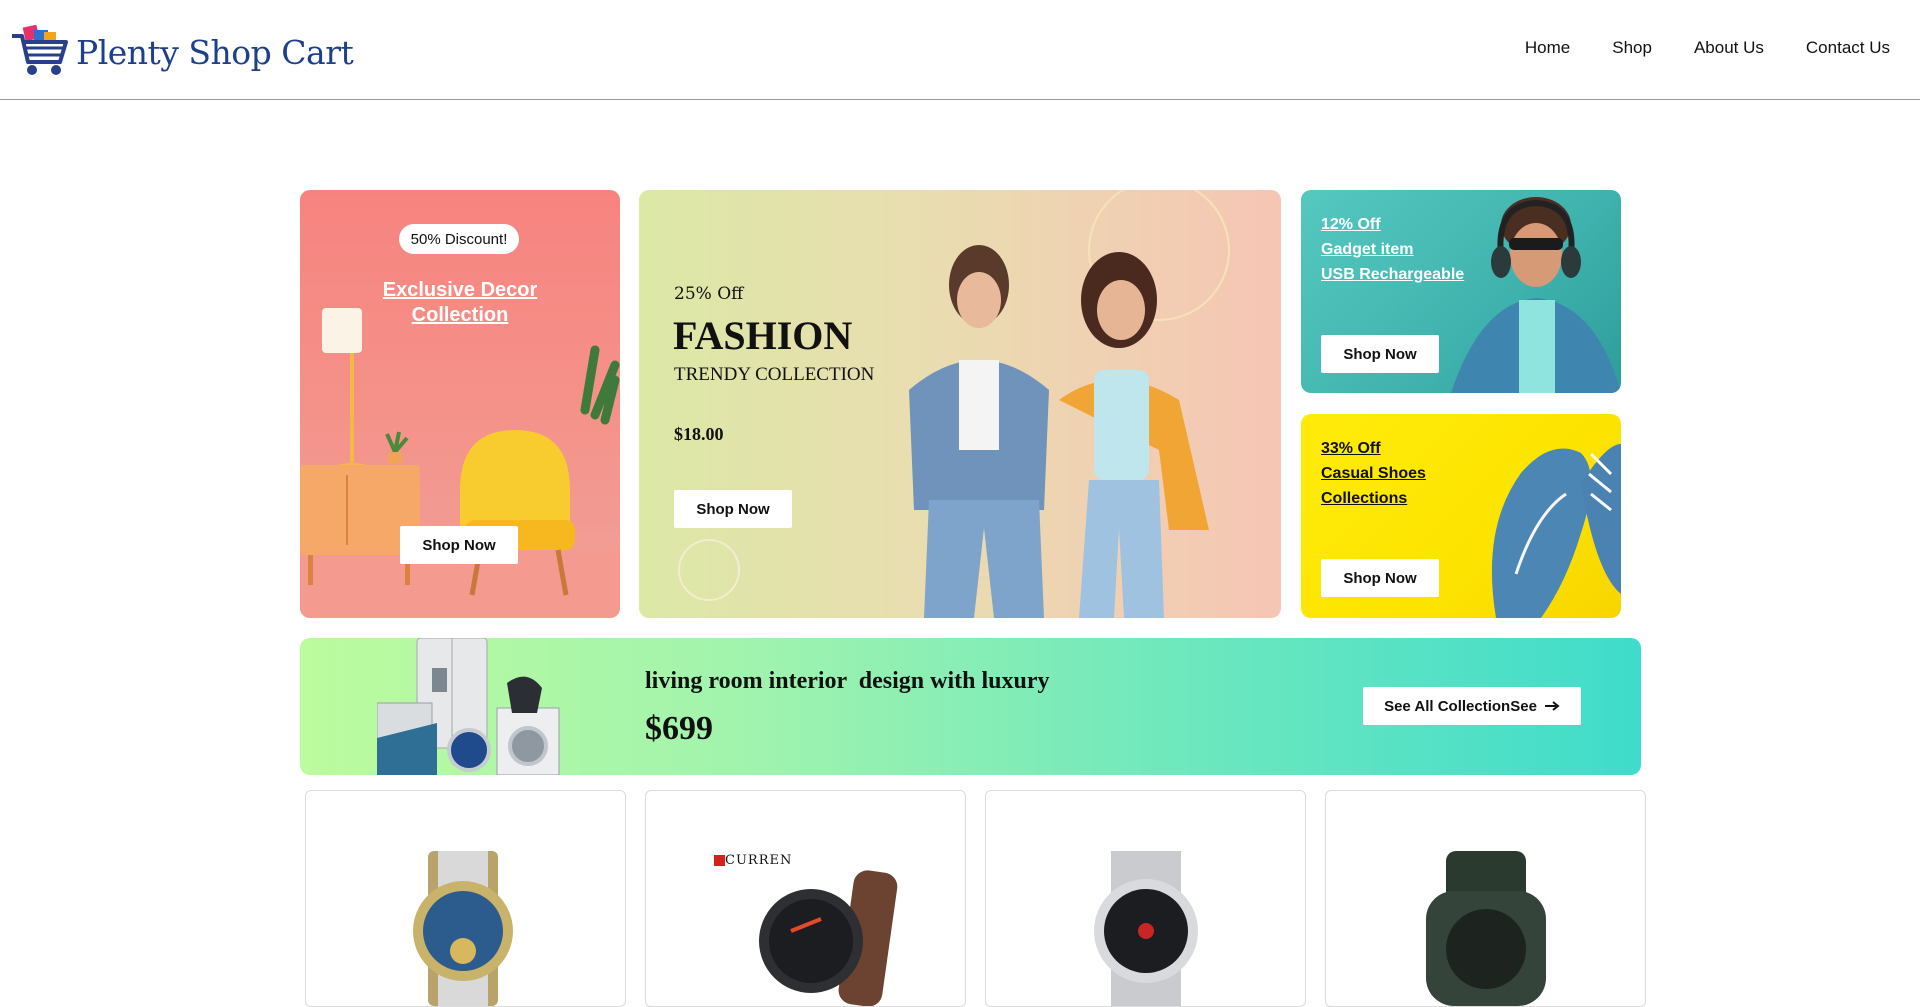 This screenshot has width=1920, height=1007. I want to click on shoes-line3: Collections, so click(1364, 498).